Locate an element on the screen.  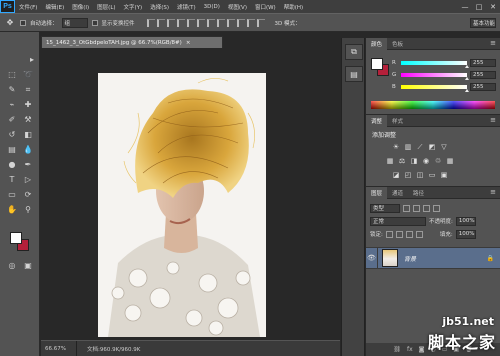
slider-g-value: 255 is located at coordinates (483, 74).